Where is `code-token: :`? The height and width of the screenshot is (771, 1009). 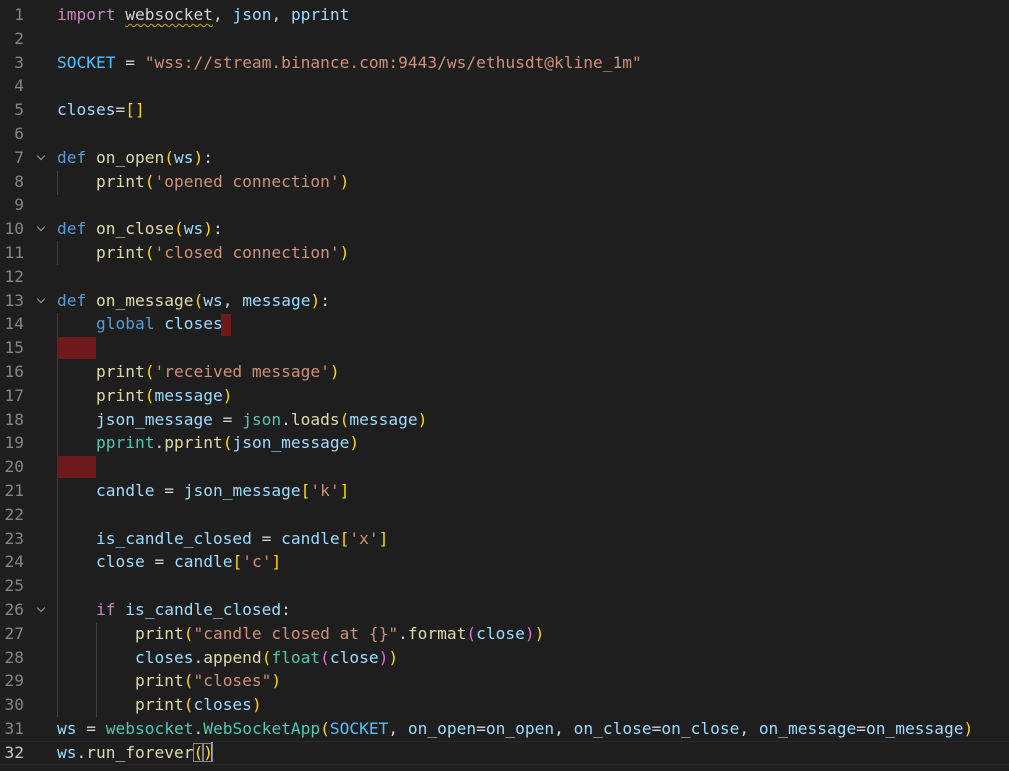
code-token: : is located at coordinates (325, 300).